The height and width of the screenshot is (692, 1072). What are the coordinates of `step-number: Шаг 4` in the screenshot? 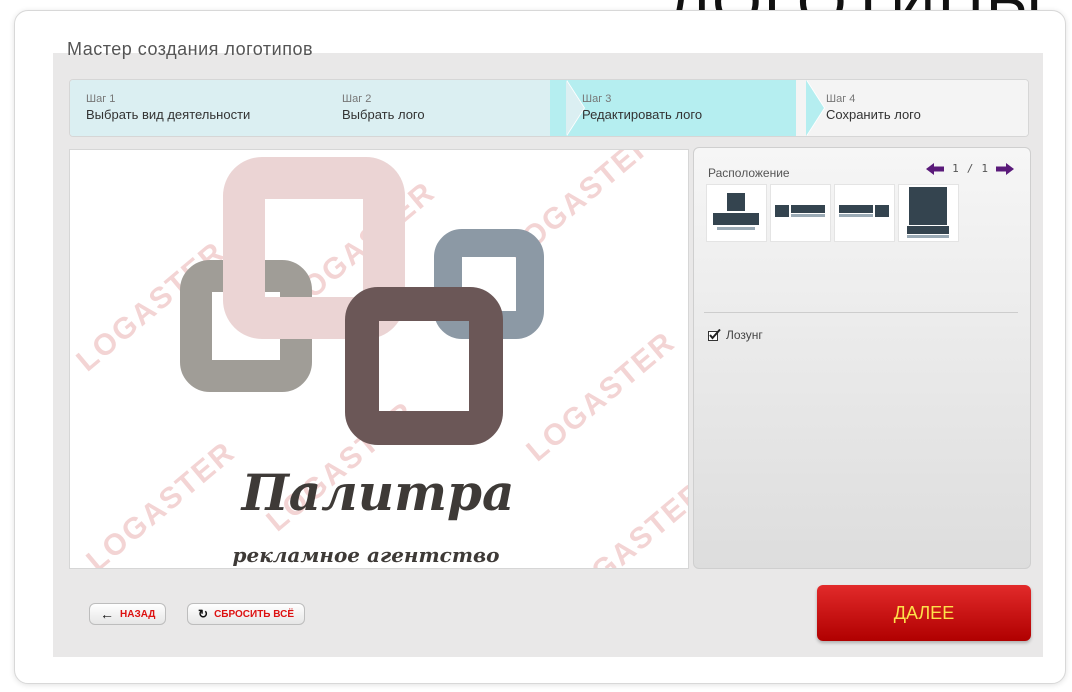 It's located at (841, 99).